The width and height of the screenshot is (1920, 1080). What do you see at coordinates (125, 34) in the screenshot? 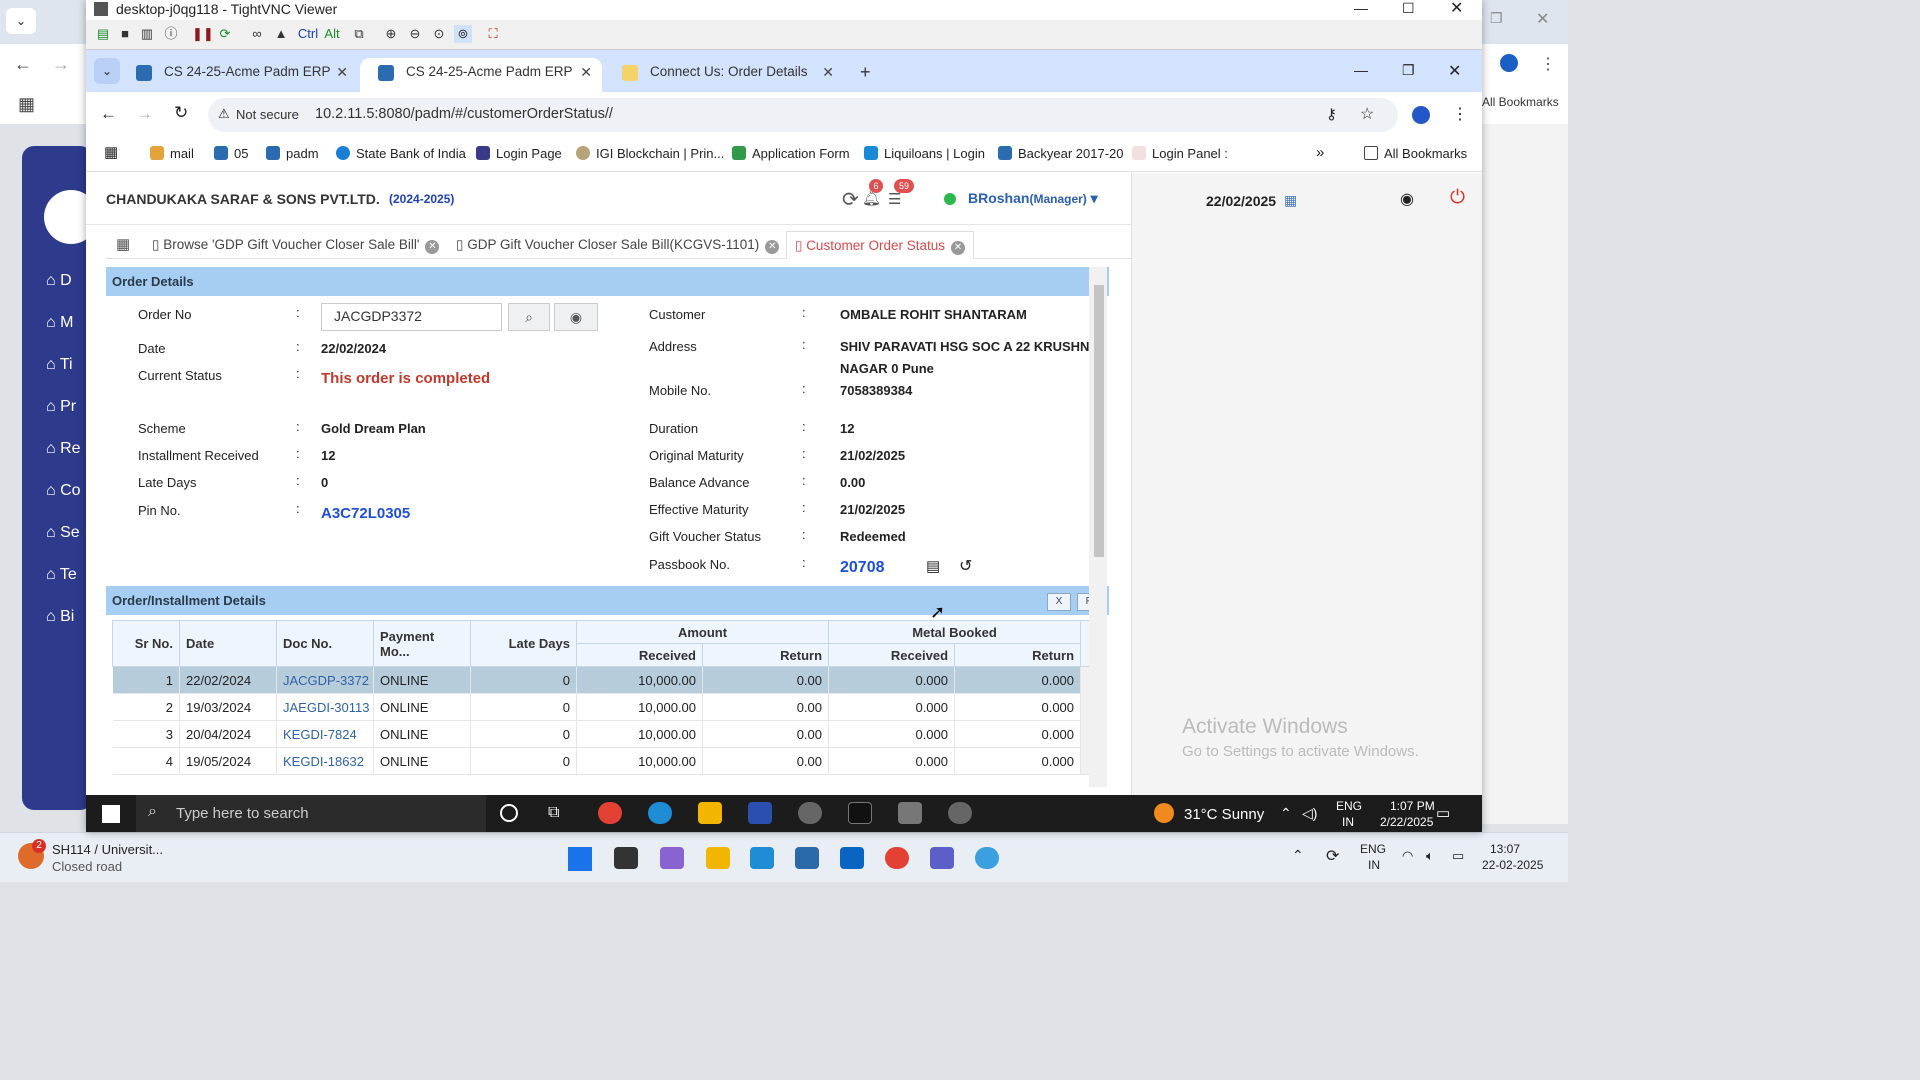
I see `vnc-save-icon: ■` at bounding box center [125, 34].